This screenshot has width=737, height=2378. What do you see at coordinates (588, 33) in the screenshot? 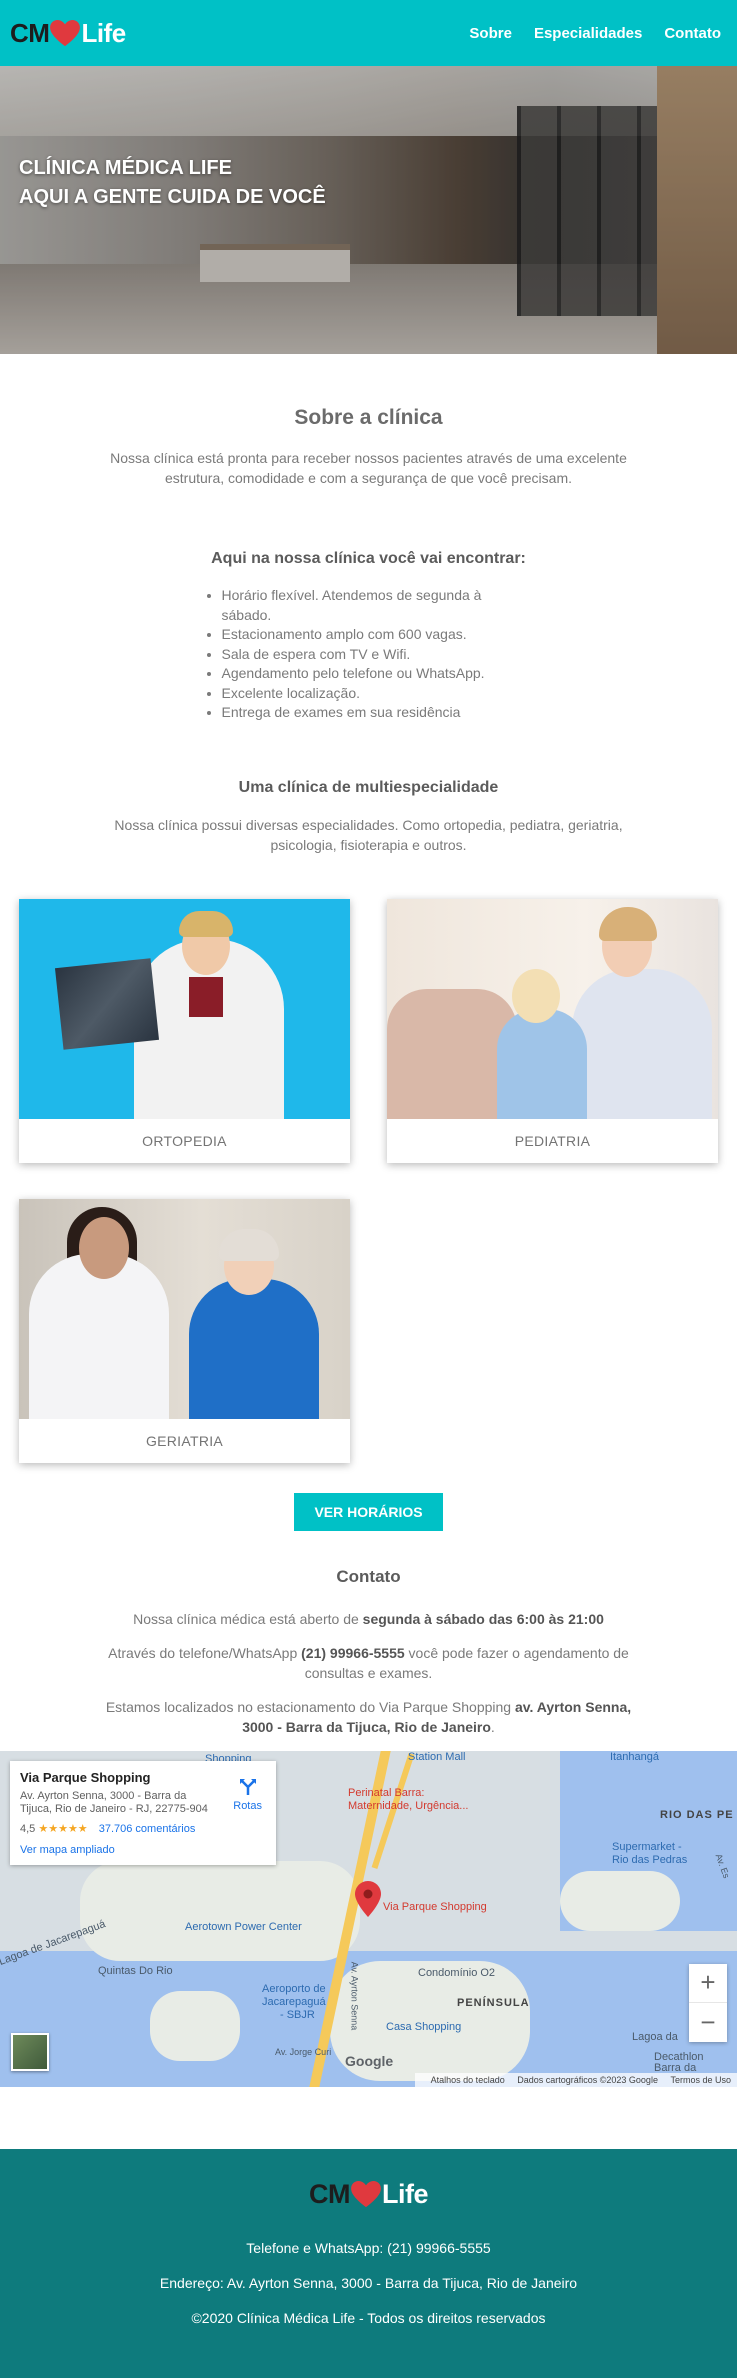
I see `nav-link-especialidades: Especialidades` at bounding box center [588, 33].